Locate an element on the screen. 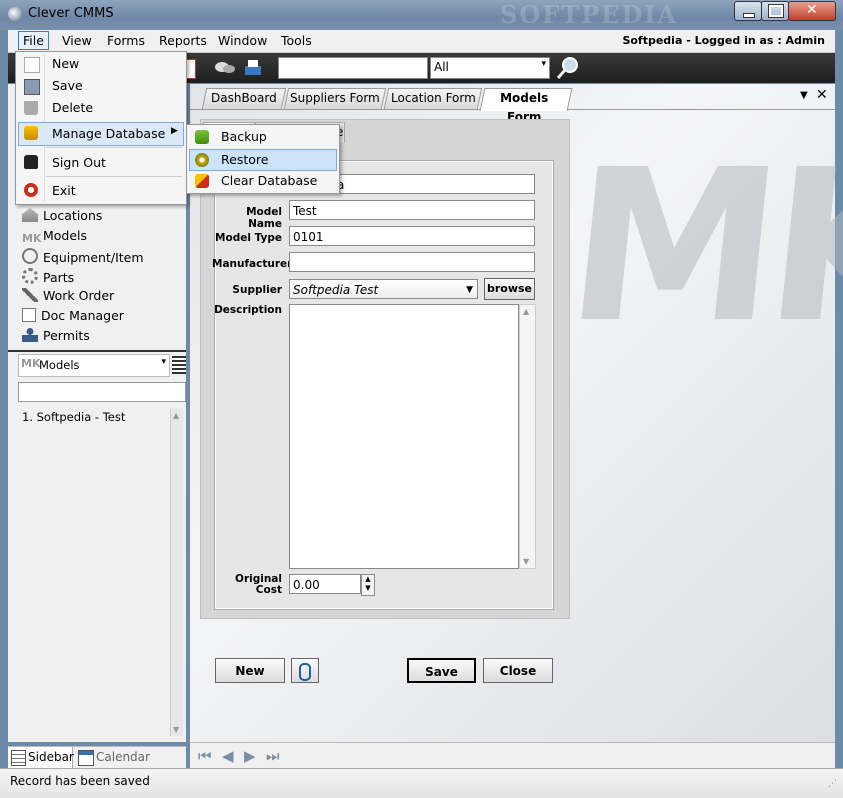  close-tab-icon: ✕ is located at coordinates (822, 95).